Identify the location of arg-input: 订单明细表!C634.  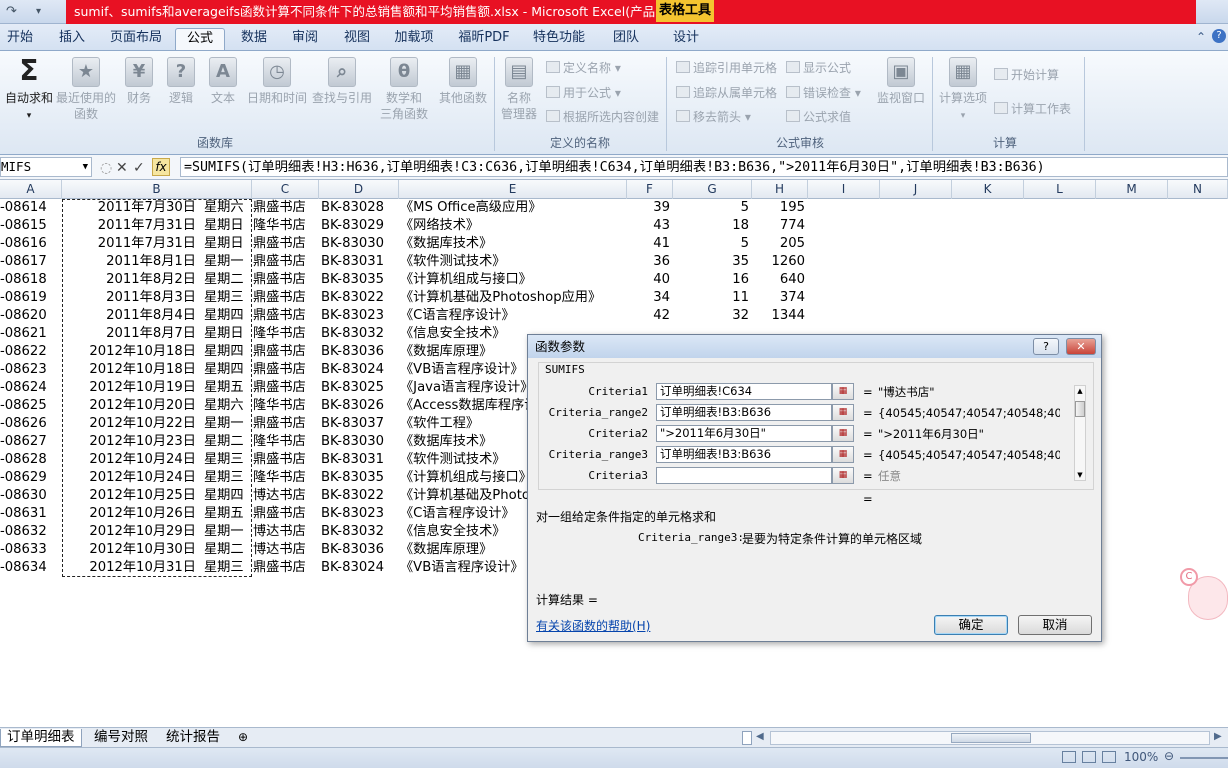
(744, 391).